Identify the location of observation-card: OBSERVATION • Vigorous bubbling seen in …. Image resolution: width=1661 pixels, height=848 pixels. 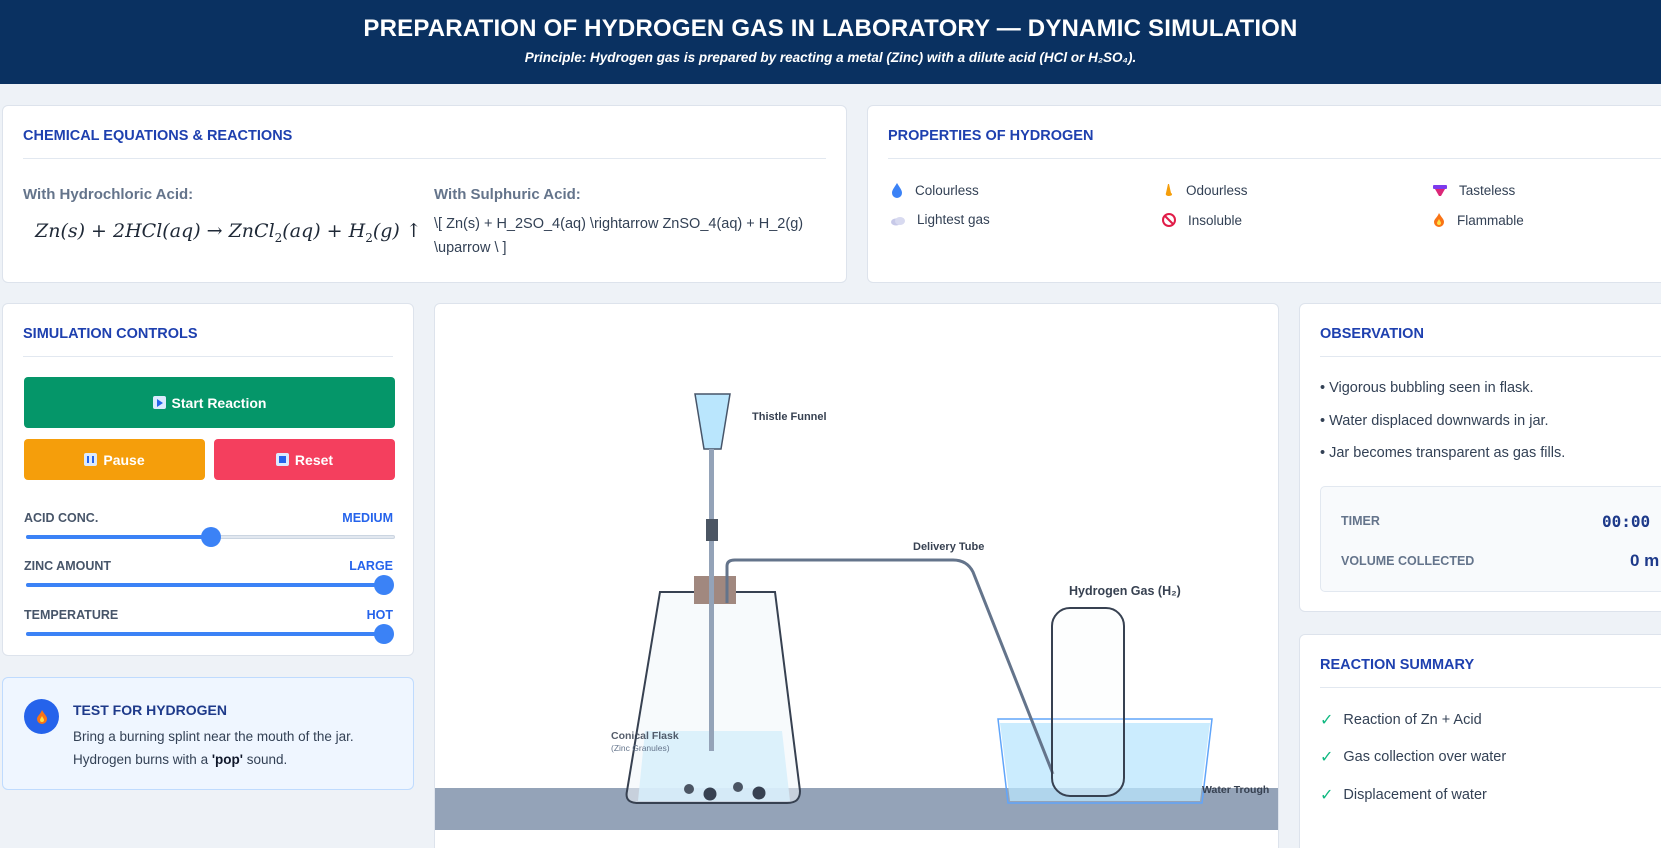
(1480, 457).